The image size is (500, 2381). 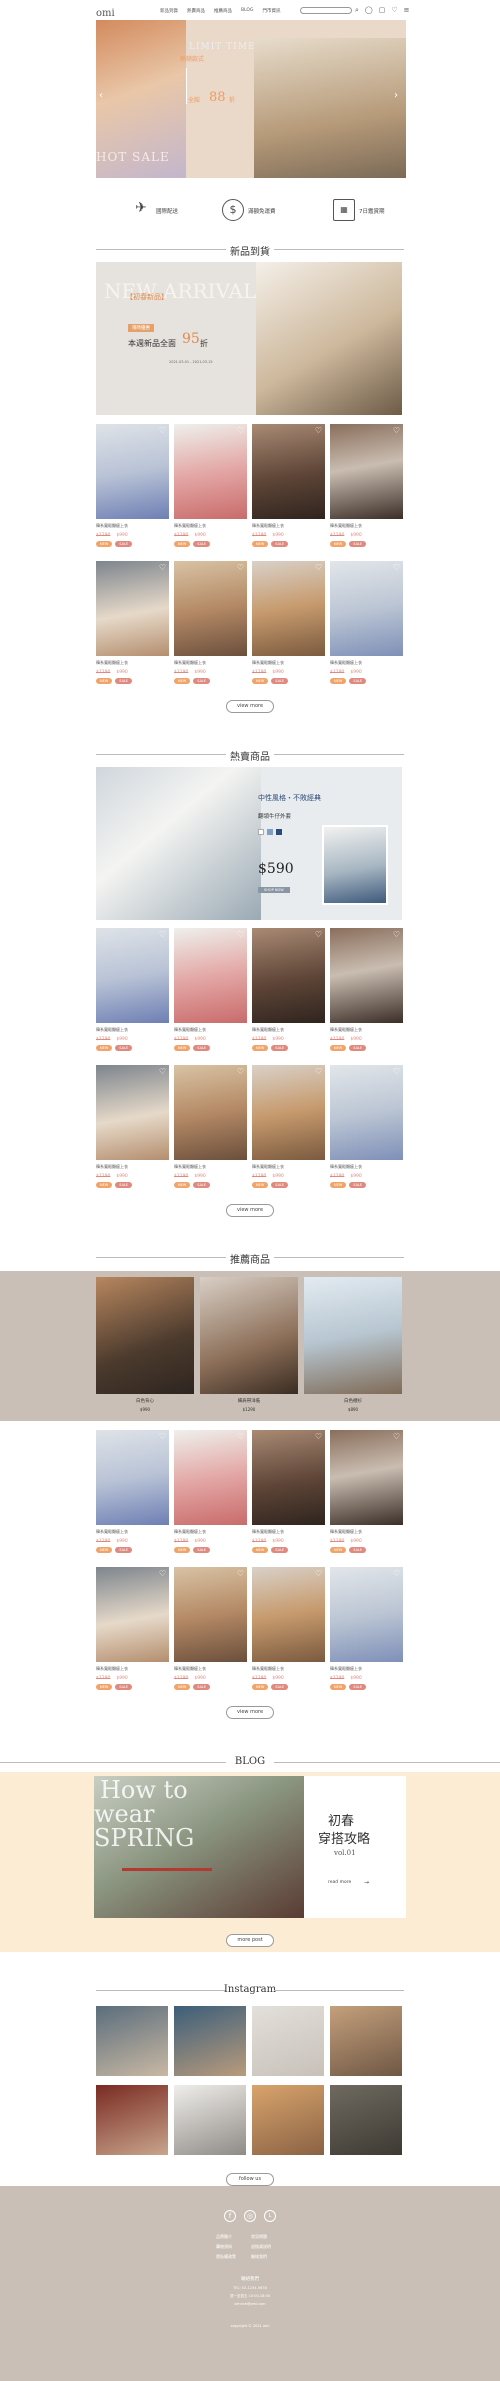 What do you see at coordinates (223, 11) in the screenshot?
I see `nav-item-recommend: 推薦商品` at bounding box center [223, 11].